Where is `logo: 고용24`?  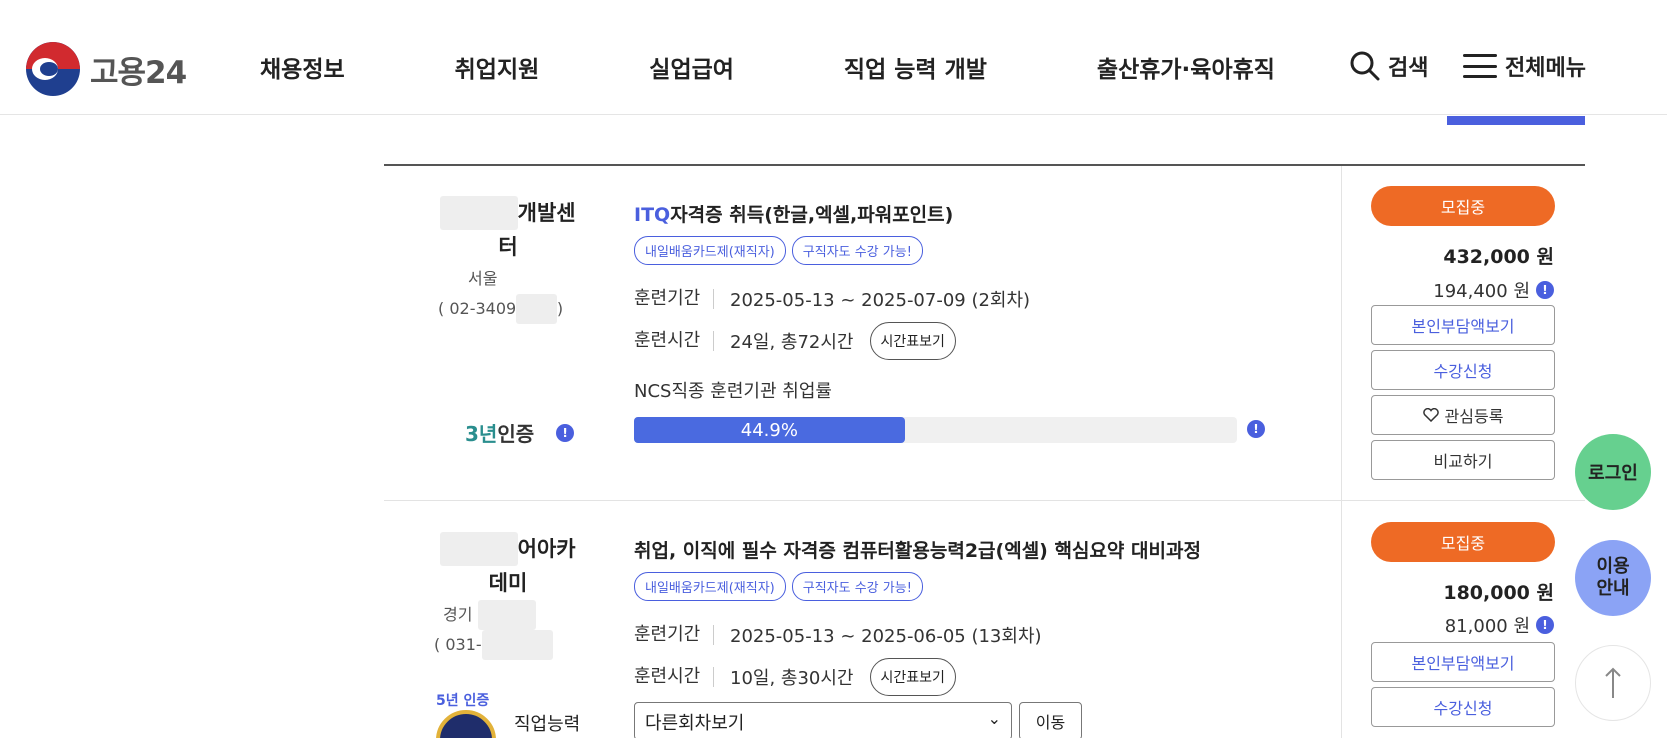
logo: 고용24 is located at coordinates (106, 69).